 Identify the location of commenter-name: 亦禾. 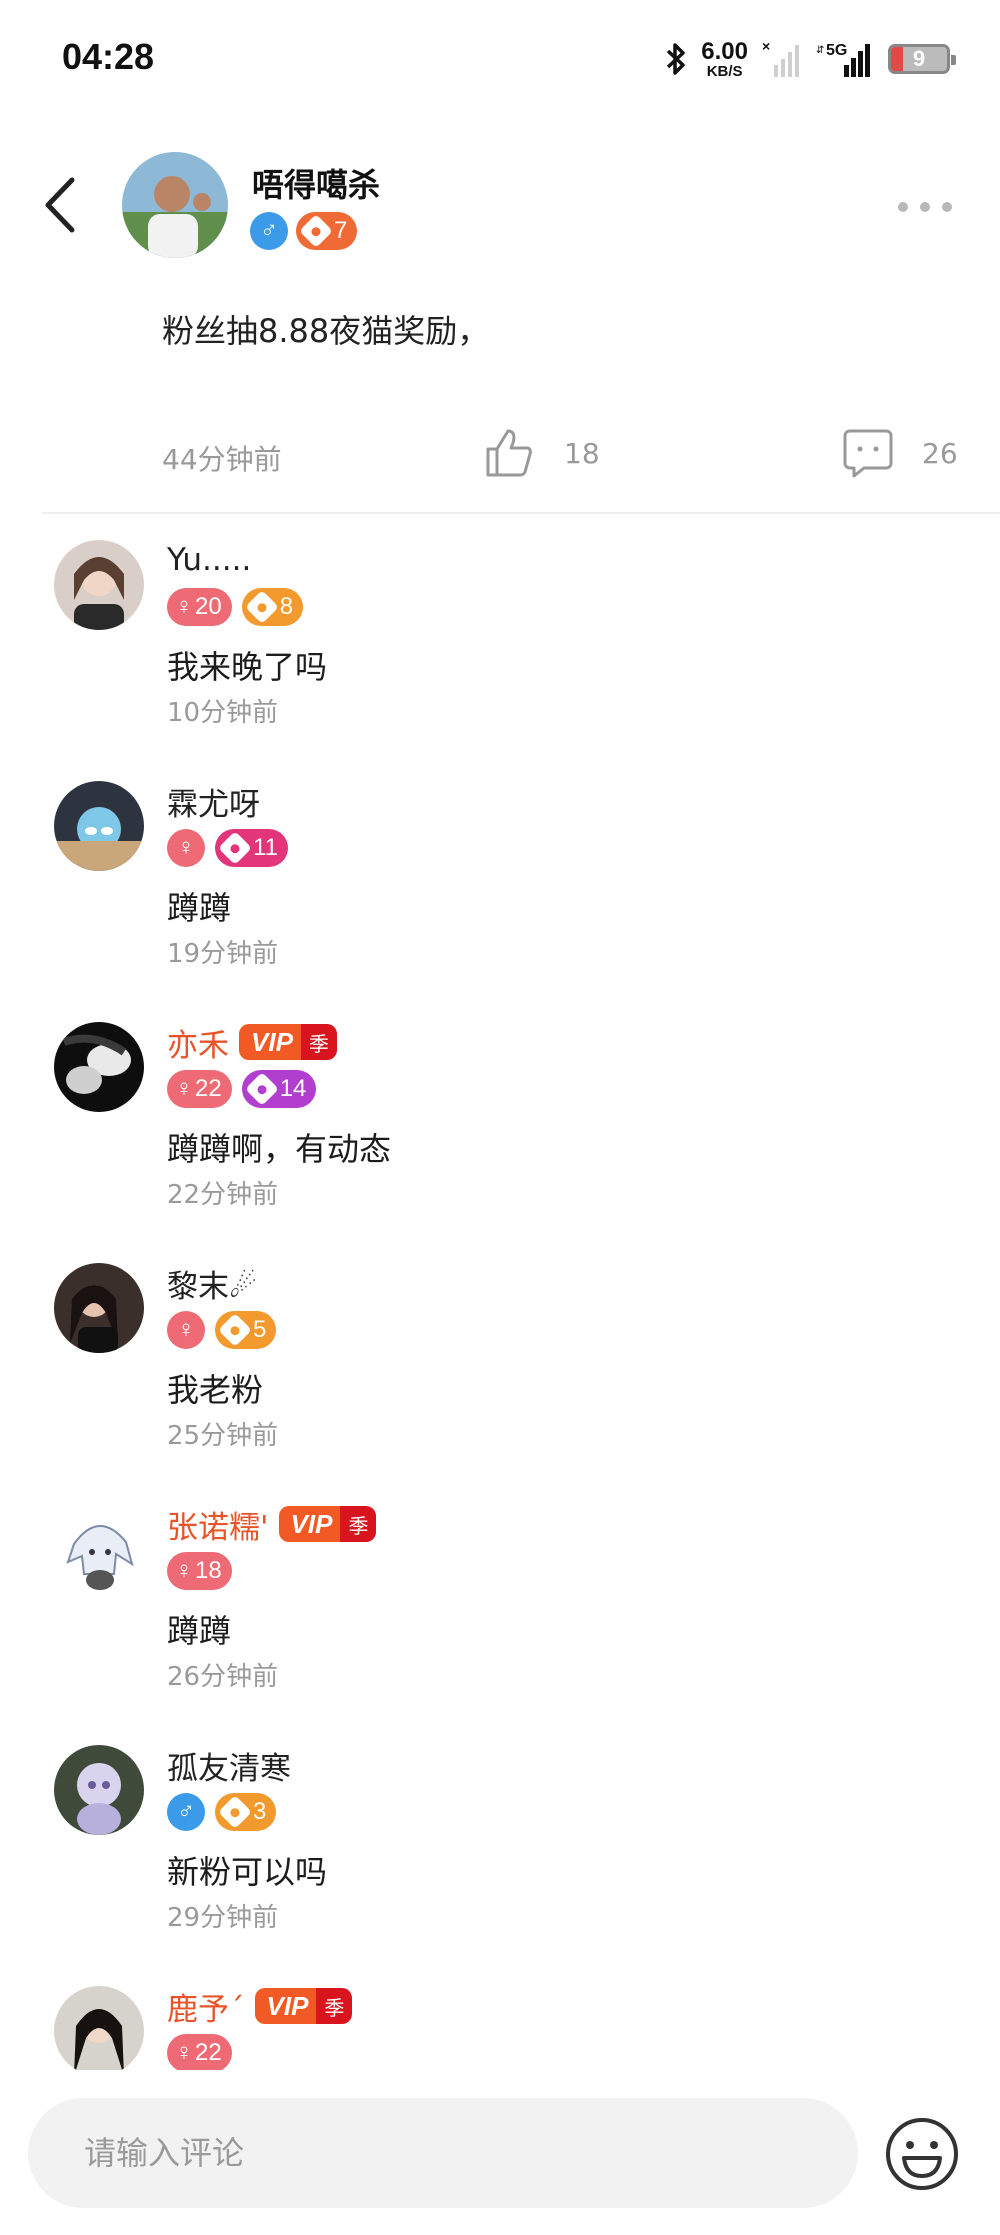
(198, 1042).